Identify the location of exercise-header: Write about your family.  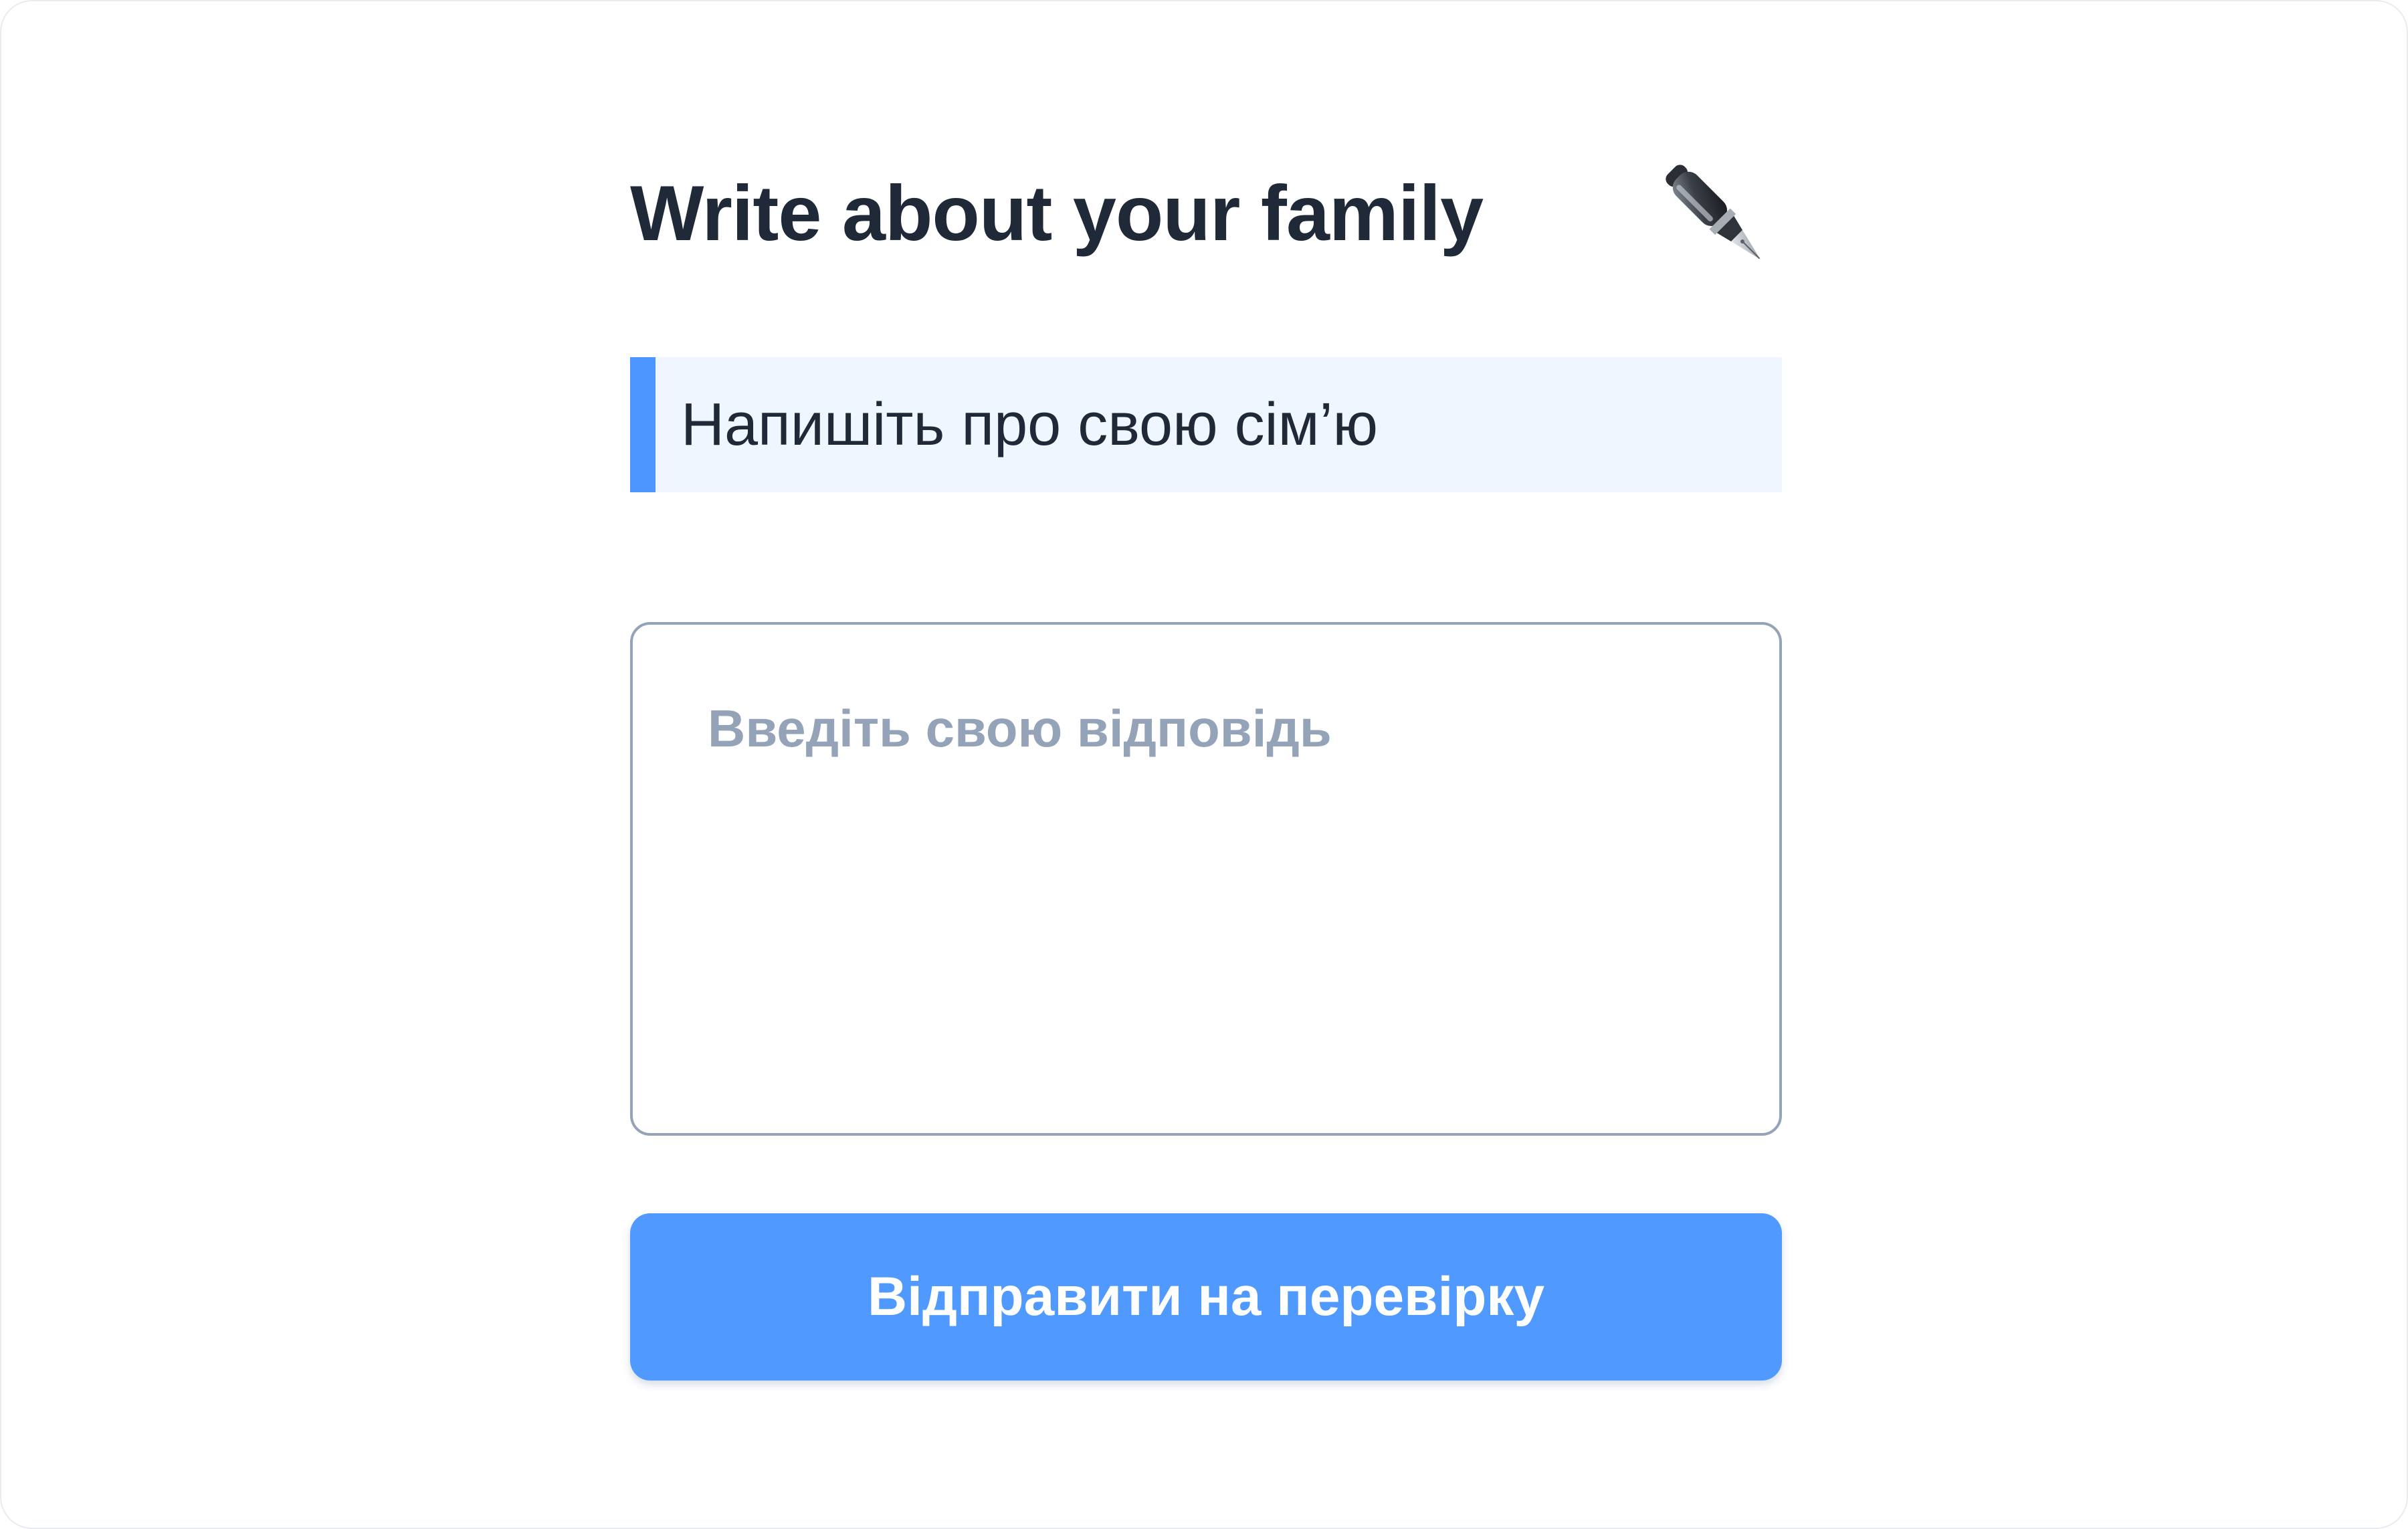
(1206, 212).